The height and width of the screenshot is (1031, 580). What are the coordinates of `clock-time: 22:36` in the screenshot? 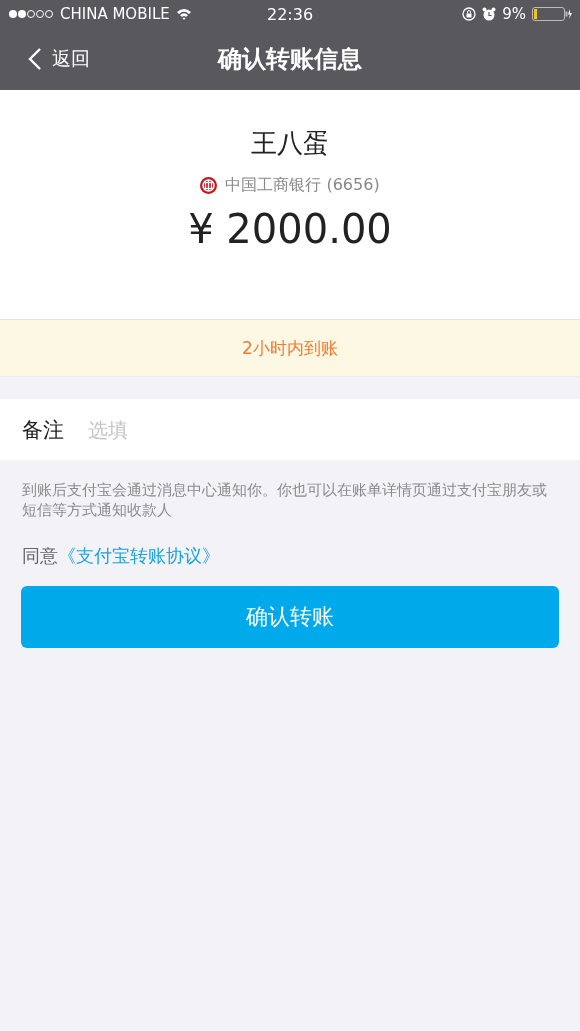 It's located at (290, 14).